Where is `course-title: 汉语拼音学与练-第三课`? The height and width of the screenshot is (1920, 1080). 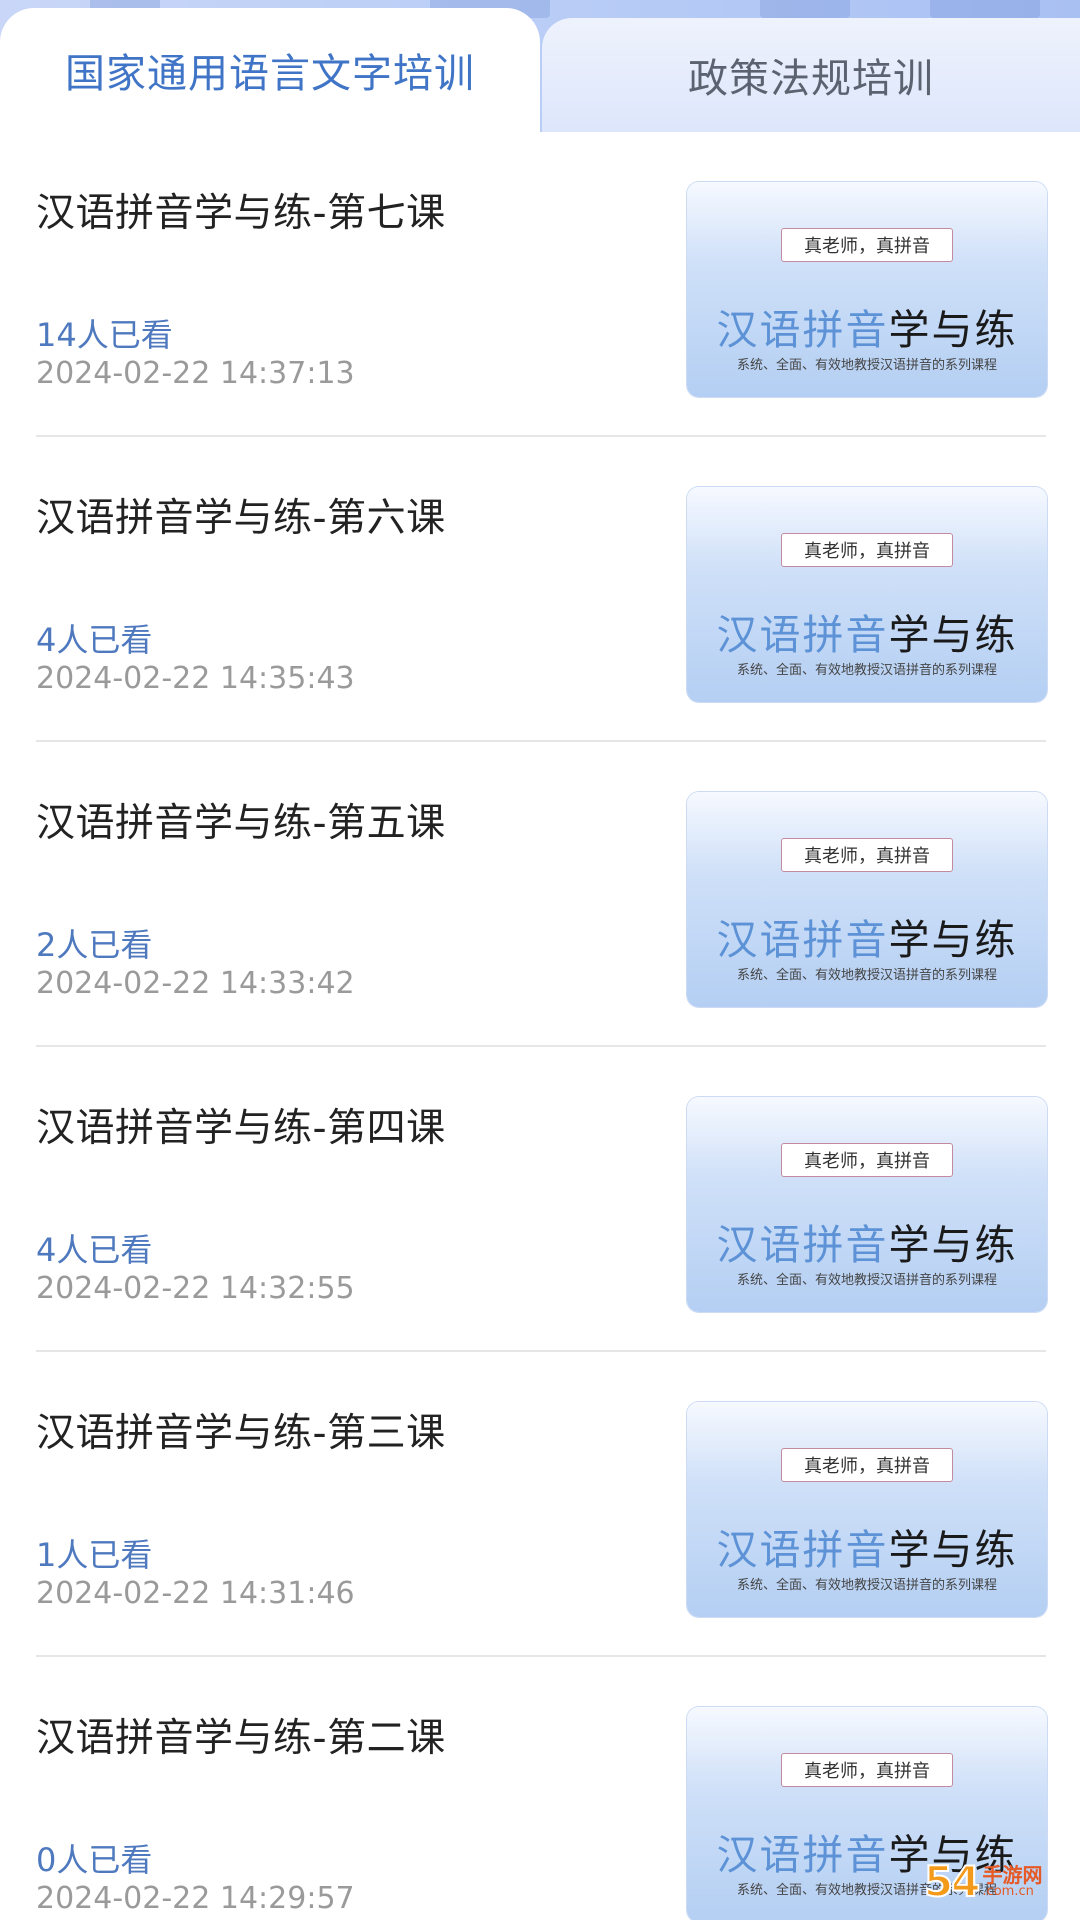 course-title: 汉语拼音学与练-第三课 is located at coordinates (241, 1433).